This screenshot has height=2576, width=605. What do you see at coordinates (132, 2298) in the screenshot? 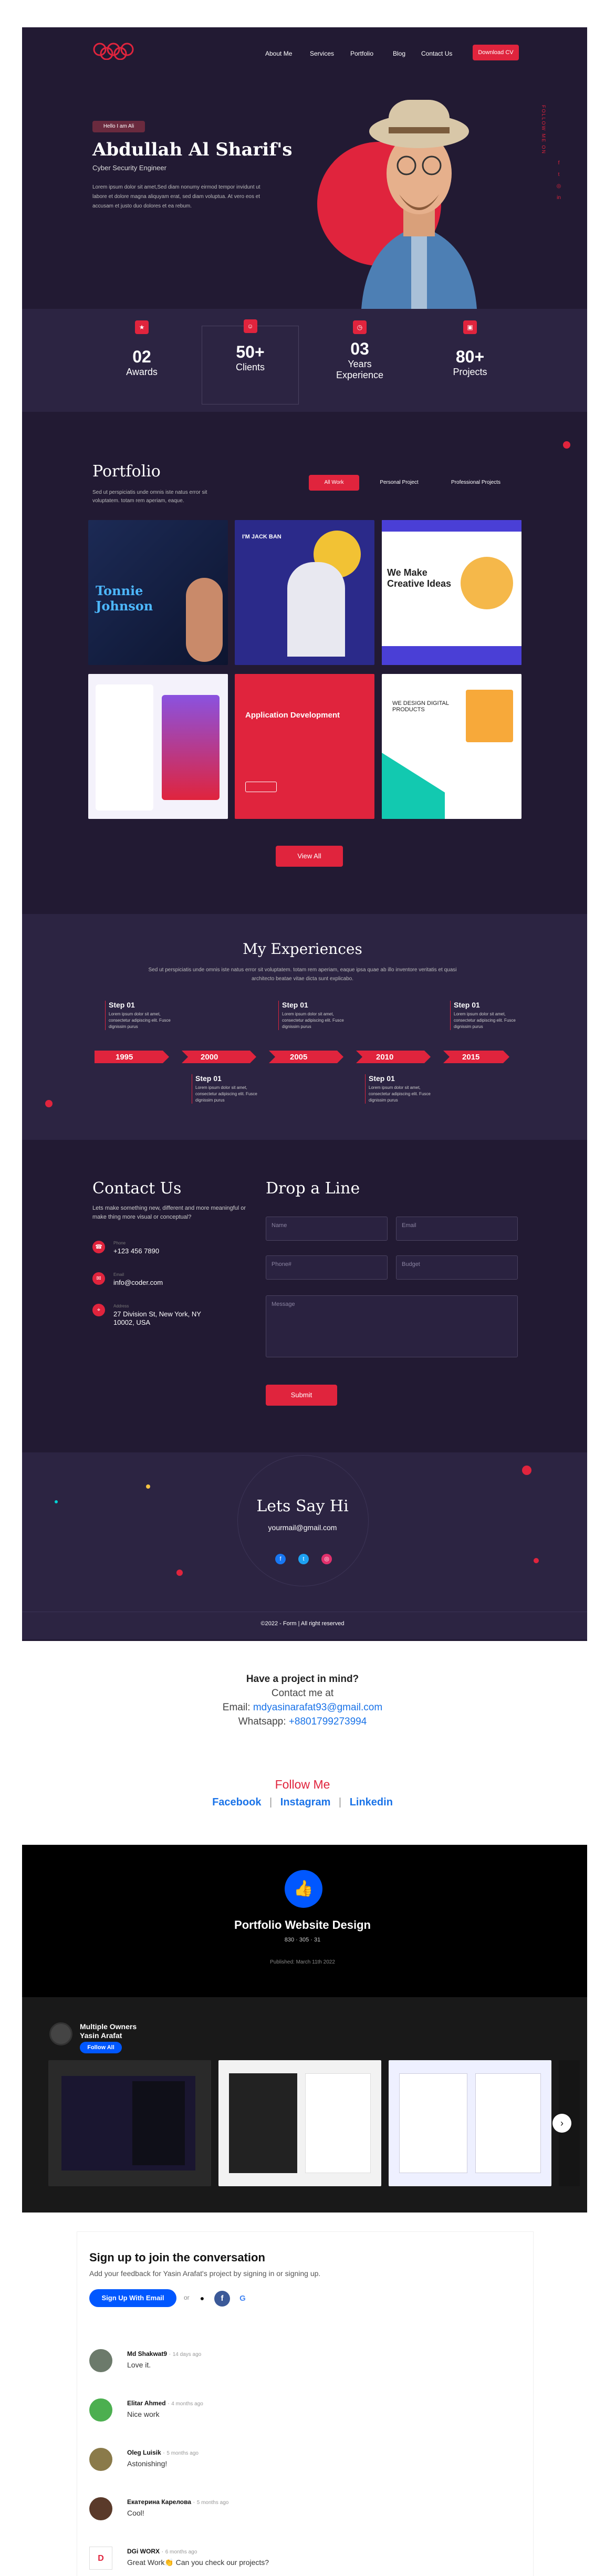
I see `signup-email-button: Sign Up With Email` at bounding box center [132, 2298].